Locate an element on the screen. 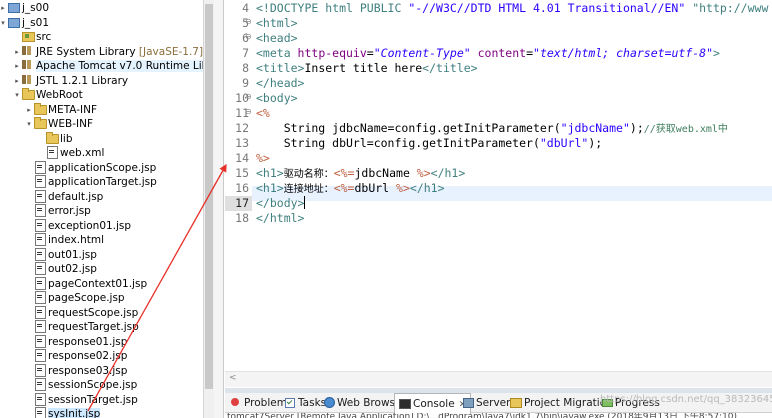  tree-item-label: response02.jsp is located at coordinates (88, 356).